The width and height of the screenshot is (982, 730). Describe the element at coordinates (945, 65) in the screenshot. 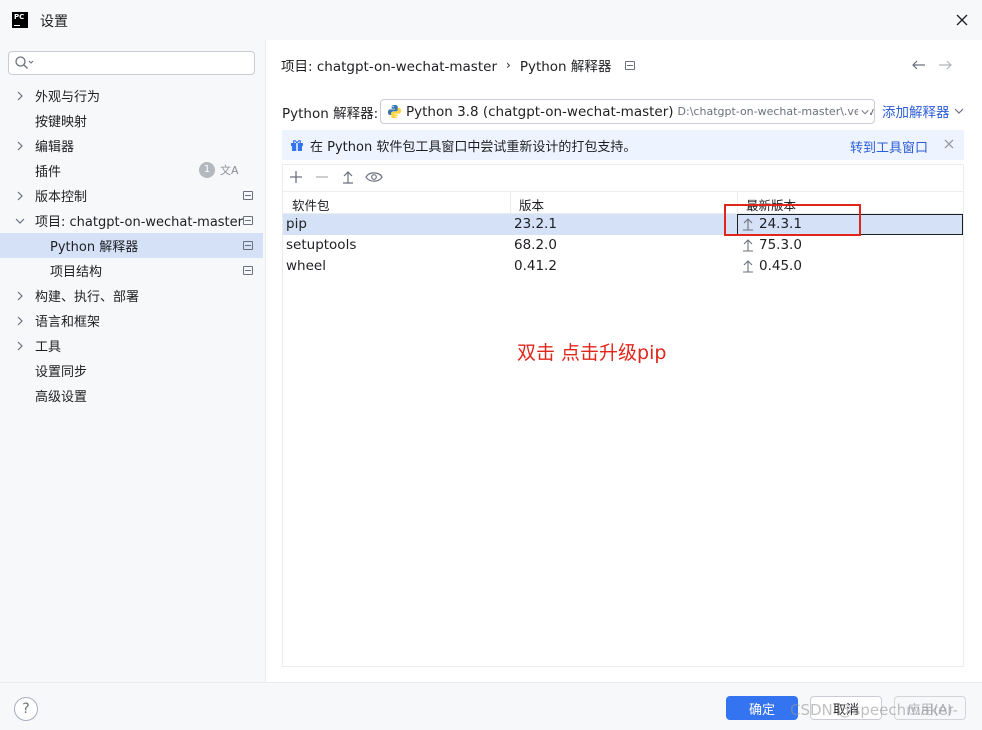

I see `forward-arrow-icon` at that location.